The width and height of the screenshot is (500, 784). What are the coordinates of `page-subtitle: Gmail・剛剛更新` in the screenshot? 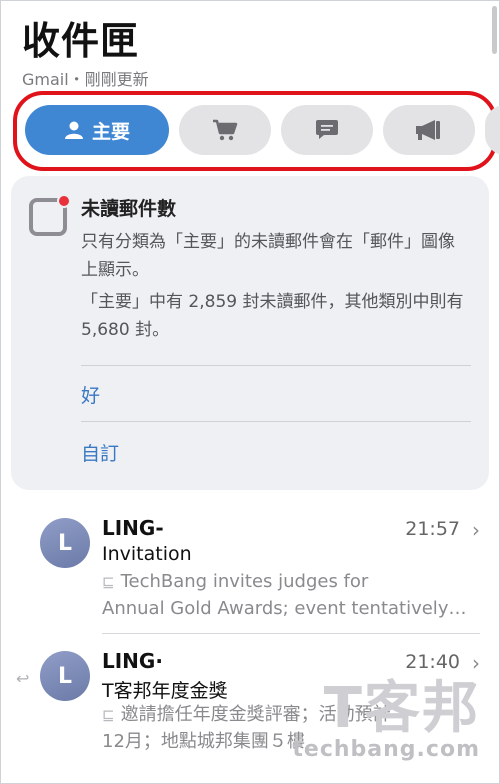 It's located at (85, 79).